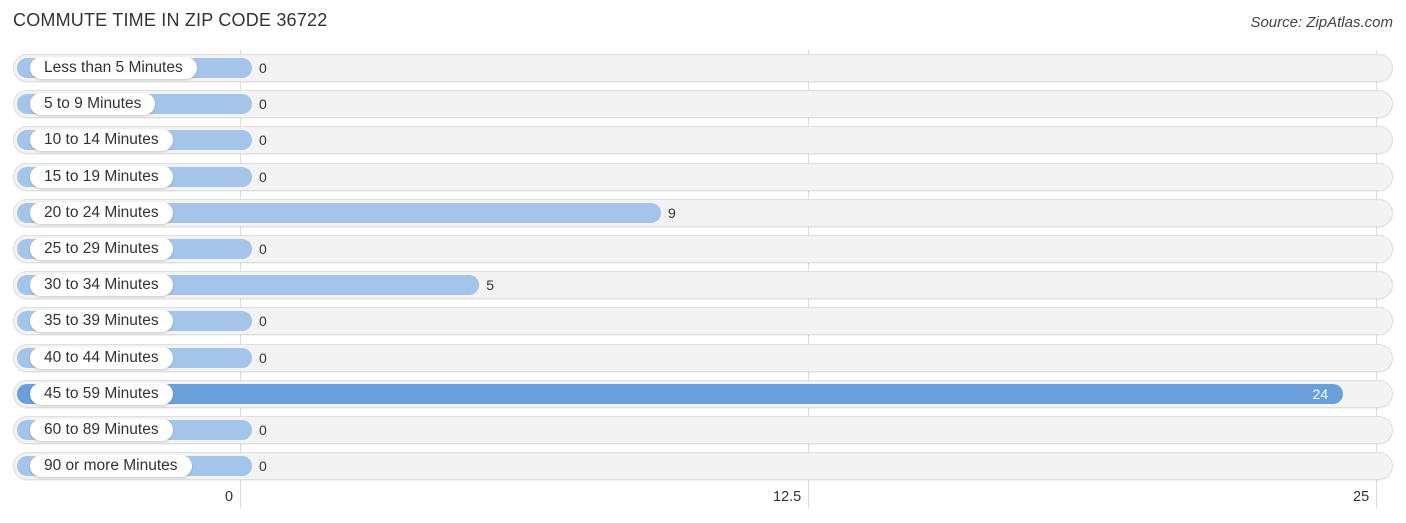  Describe the element at coordinates (111, 466) in the screenshot. I see `category-label: 90 or more Minutes` at that location.